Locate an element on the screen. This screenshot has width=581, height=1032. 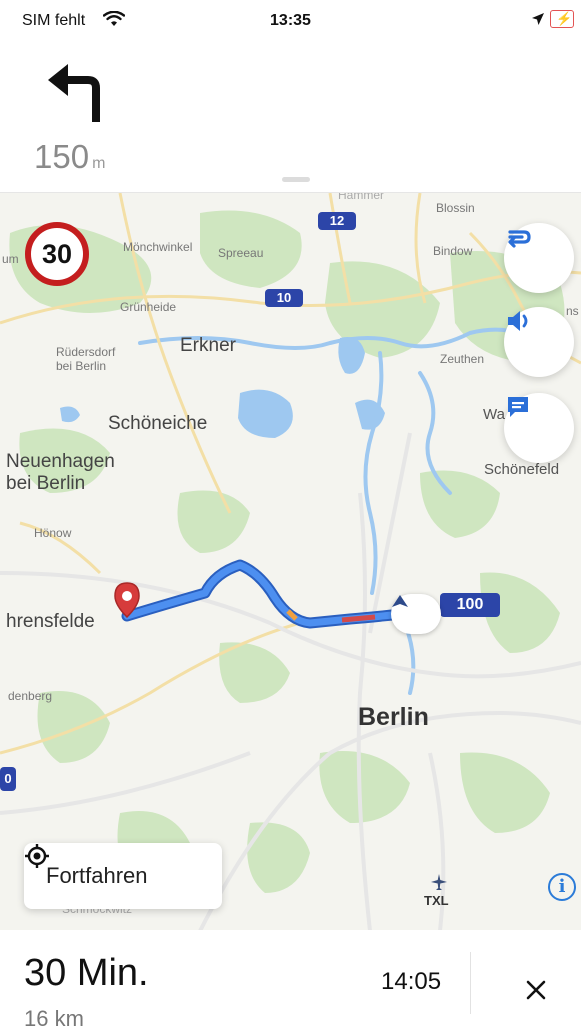
place-label: Rüdersdorf bei Berlin is located at coordinates (86, 359).